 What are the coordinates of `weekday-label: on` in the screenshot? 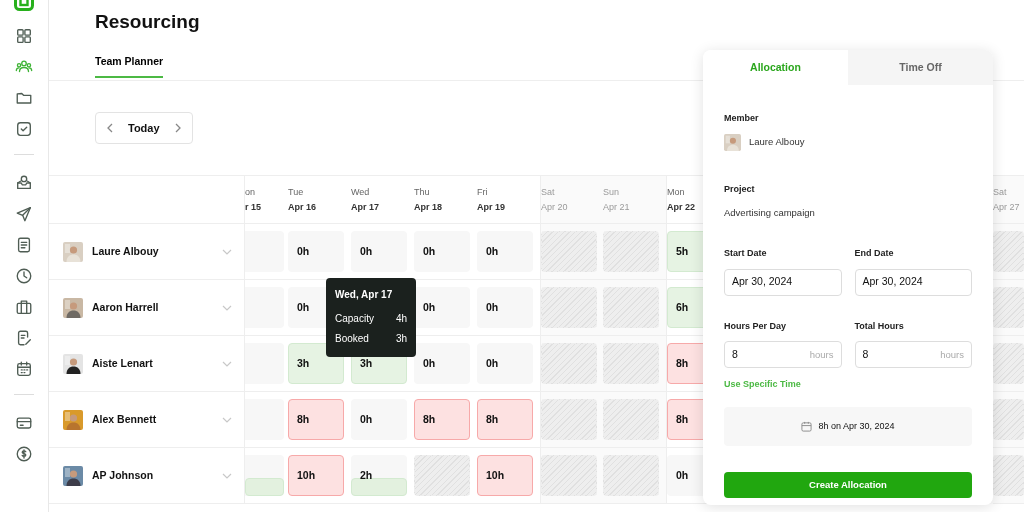 It's located at (250, 192).